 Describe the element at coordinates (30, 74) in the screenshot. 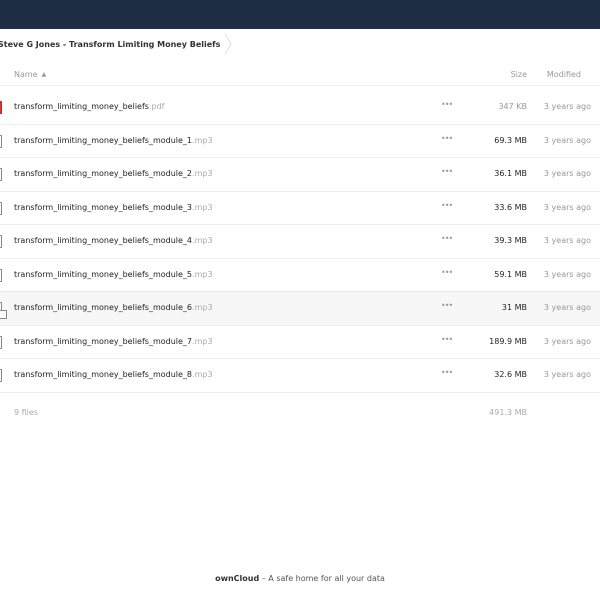

I see `column-name-header: Name ▲` at that location.